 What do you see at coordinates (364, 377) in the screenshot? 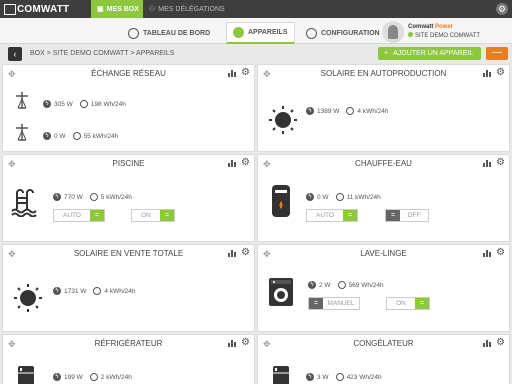
I see `energy-value: 423 Wh/24h` at bounding box center [364, 377].